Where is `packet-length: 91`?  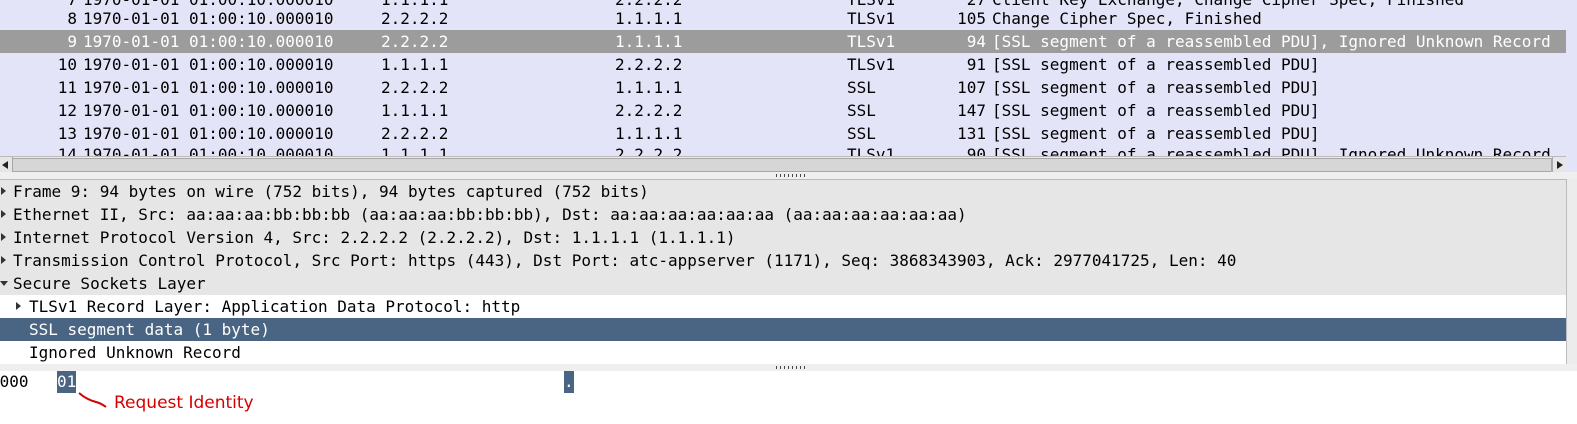
packet-length: 91 is located at coordinates (976, 64).